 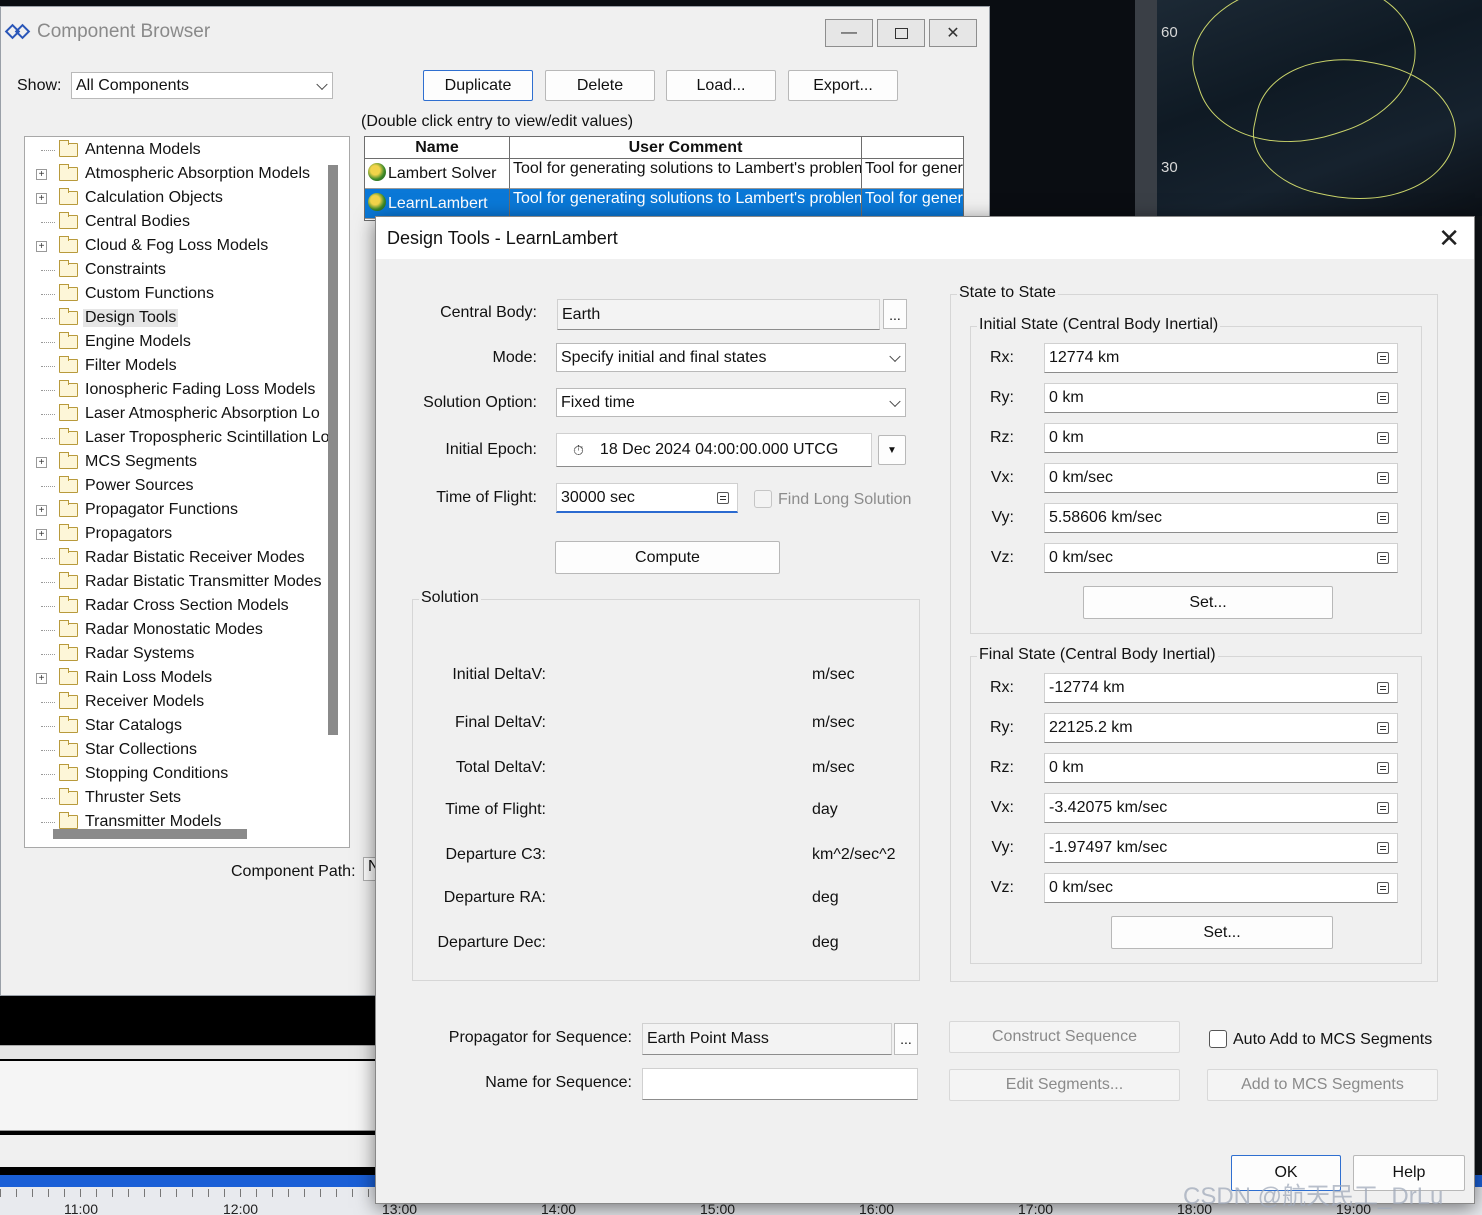 What do you see at coordinates (175, 702) in the screenshot?
I see `tree-item: Receiver Models` at bounding box center [175, 702].